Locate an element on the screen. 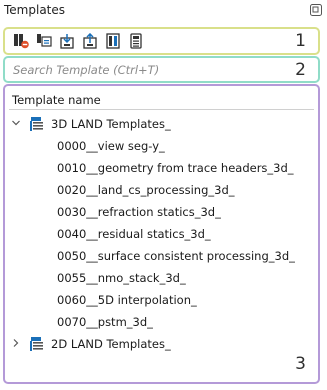 Image resolution: width=327 pixels, height=390 pixels. search-box-number: 2 is located at coordinates (300, 70).